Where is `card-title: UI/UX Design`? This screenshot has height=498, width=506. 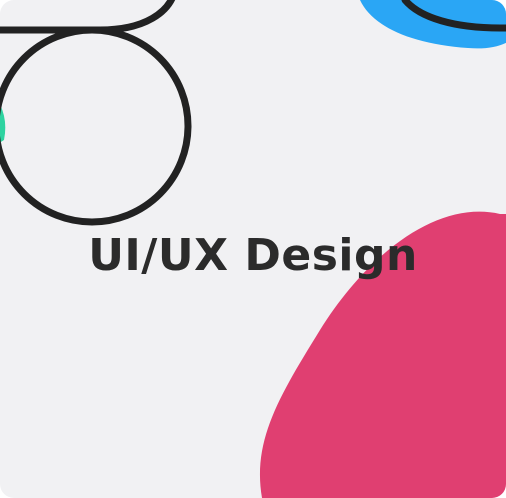 card-title: UI/UX Design is located at coordinates (253, 255).